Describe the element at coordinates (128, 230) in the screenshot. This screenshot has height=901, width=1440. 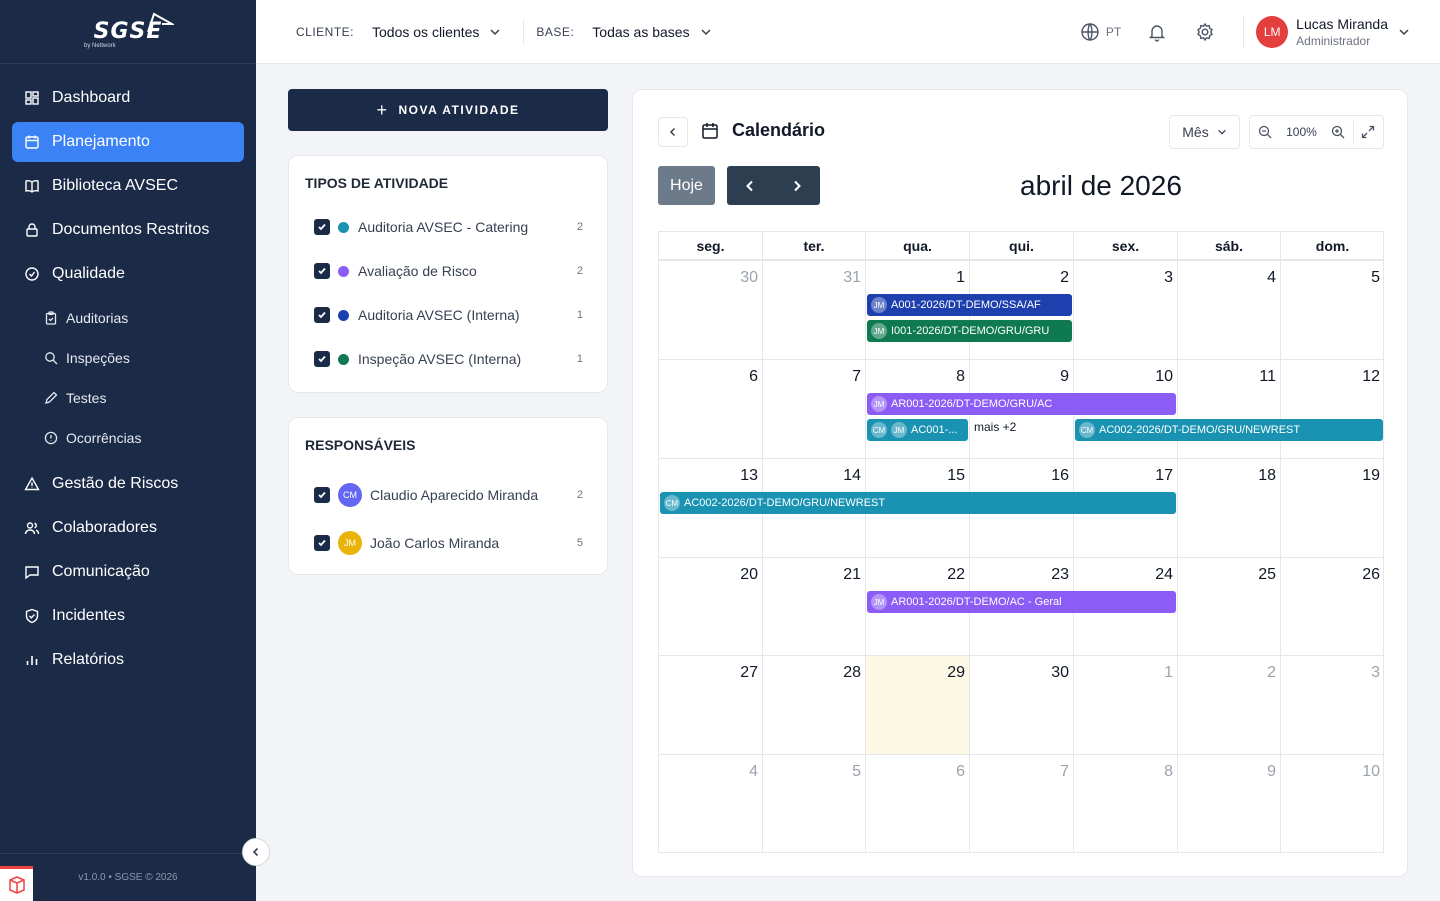
I see `sidebar-item-documentos: Documentos Restritos` at that location.